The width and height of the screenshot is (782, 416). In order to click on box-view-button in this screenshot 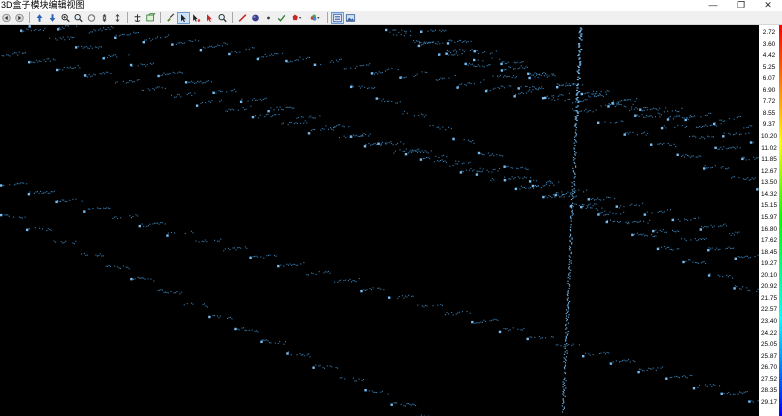, I will do `click(150, 18)`.